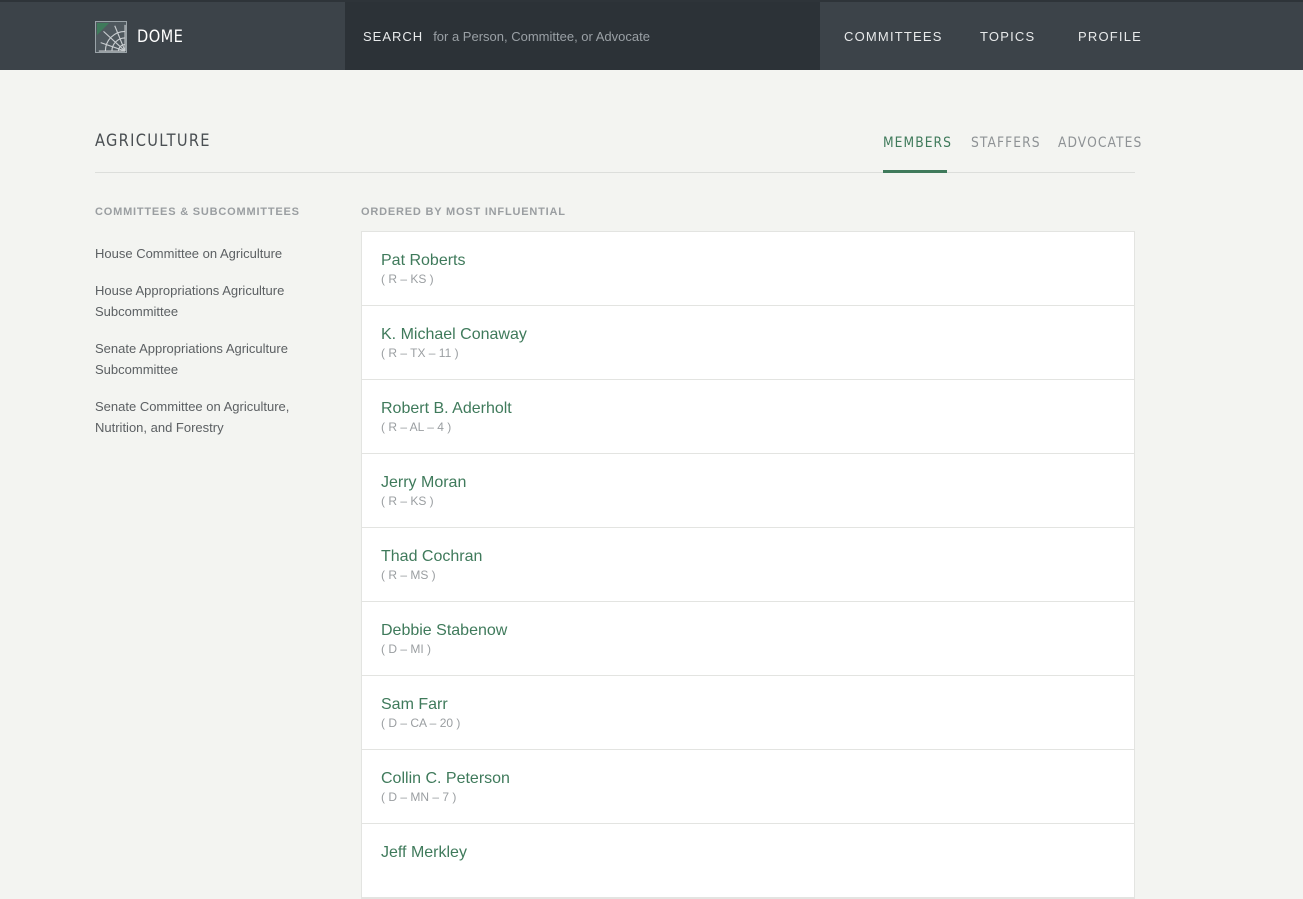 Image resolution: width=1303 pixels, height=899 pixels. I want to click on member-party: ( D – CA – 20 ), so click(421, 723).